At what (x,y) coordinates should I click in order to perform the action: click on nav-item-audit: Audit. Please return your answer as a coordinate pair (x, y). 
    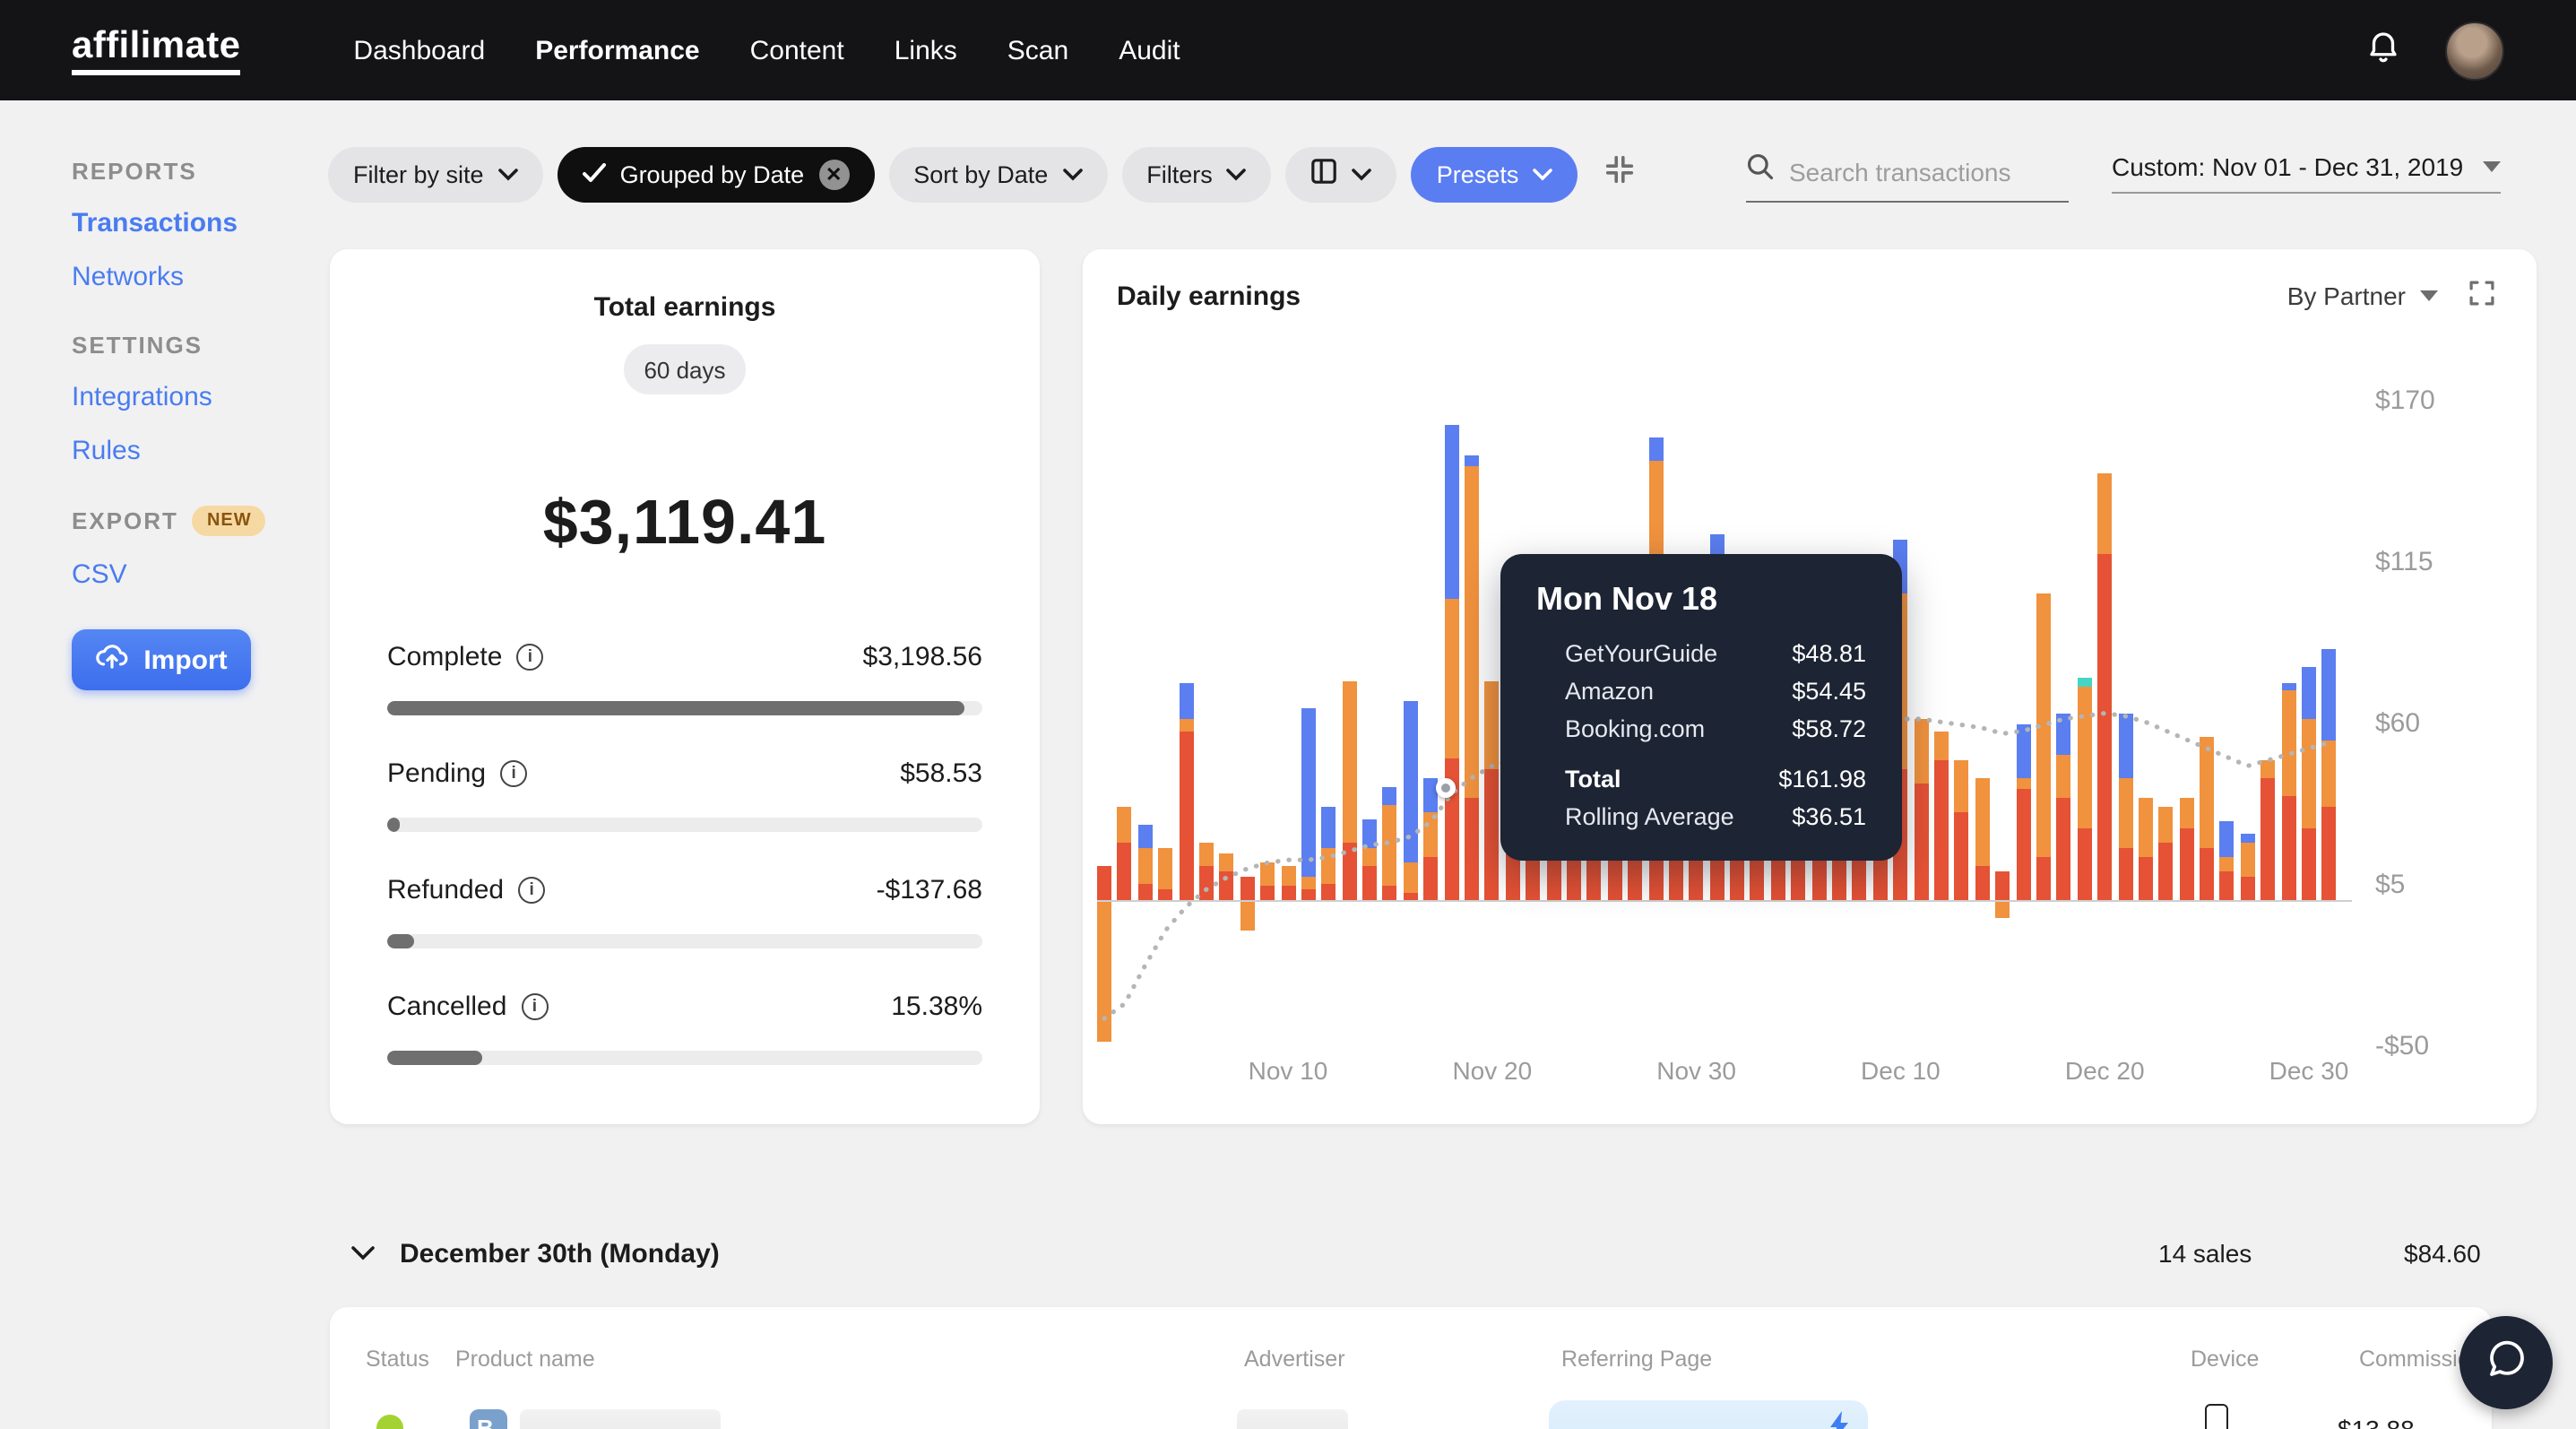
    Looking at the image, I should click on (1149, 50).